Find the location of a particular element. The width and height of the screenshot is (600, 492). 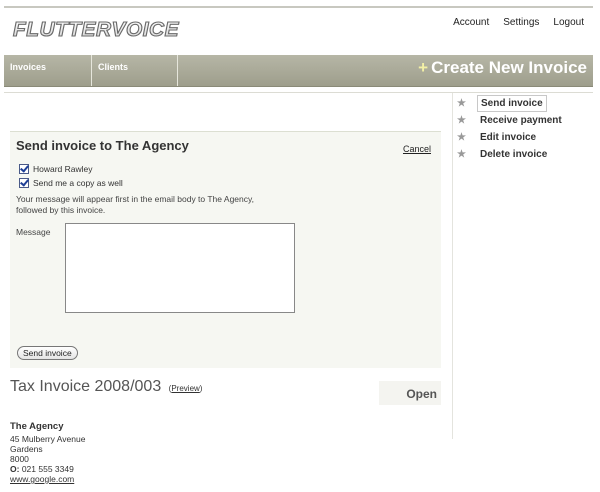

preview-close-paren: ) is located at coordinates (201, 388).